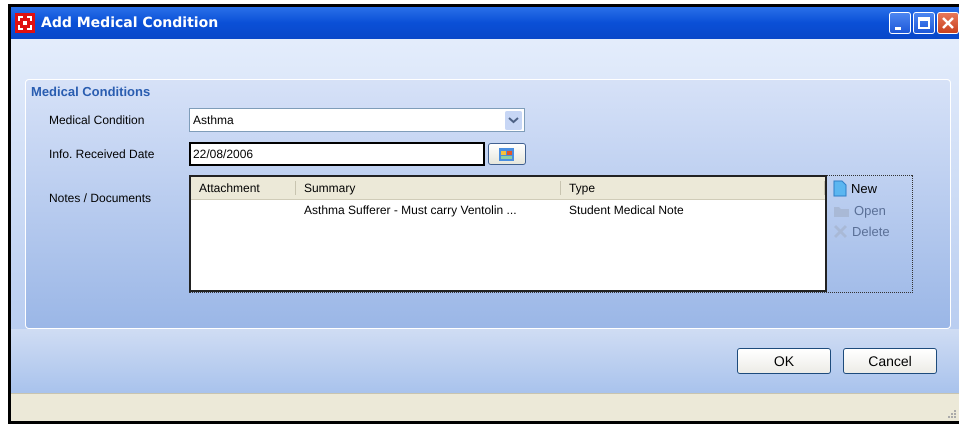 This screenshot has height=428, width=959. Describe the element at coordinates (784, 361) in the screenshot. I see `ok-button: OK` at that location.